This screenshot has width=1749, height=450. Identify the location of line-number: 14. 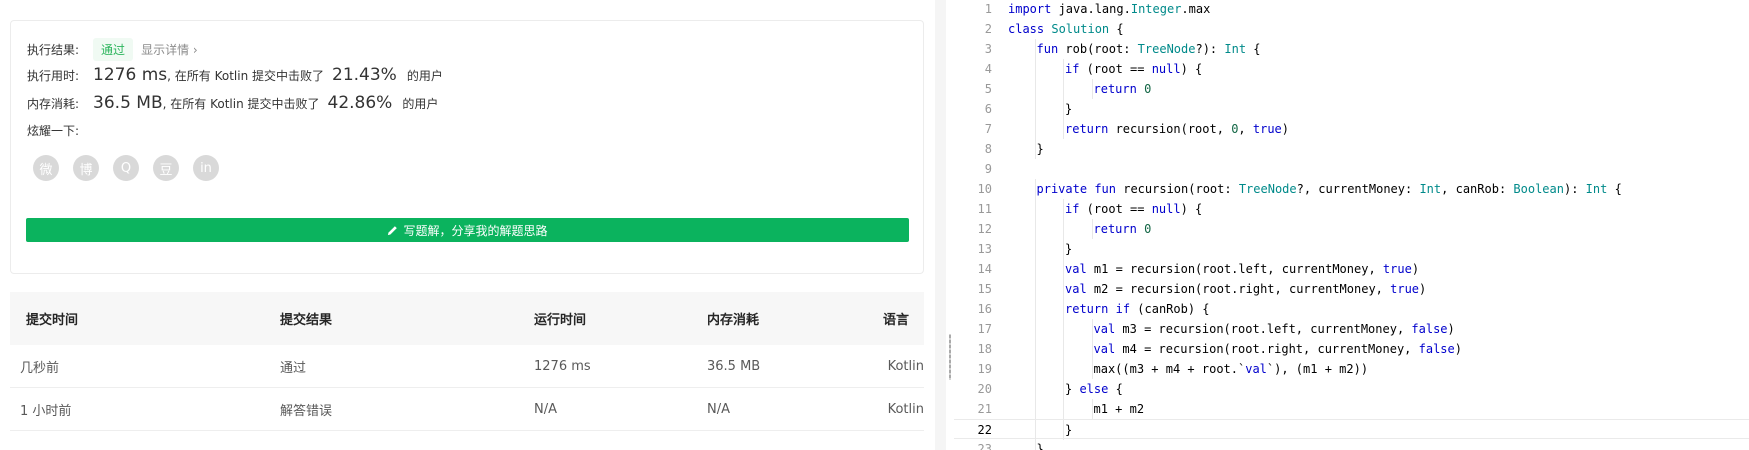
(984, 269).